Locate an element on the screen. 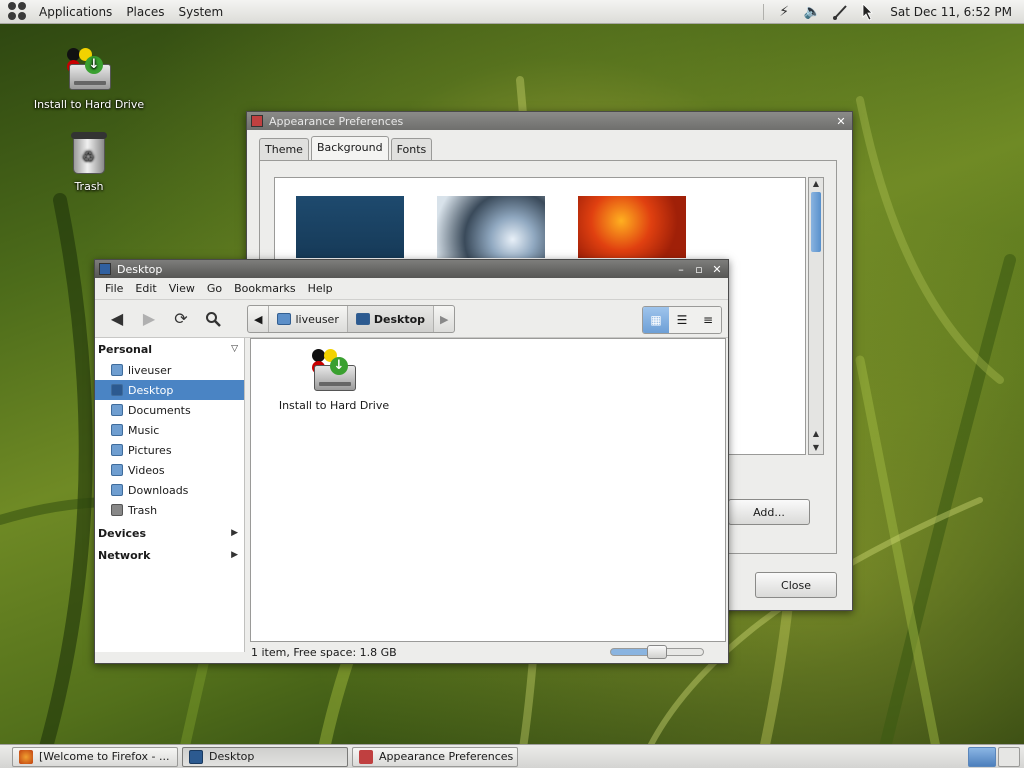 This screenshot has height=768, width=1024. task-appearance: Appearance Preferences is located at coordinates (435, 756).